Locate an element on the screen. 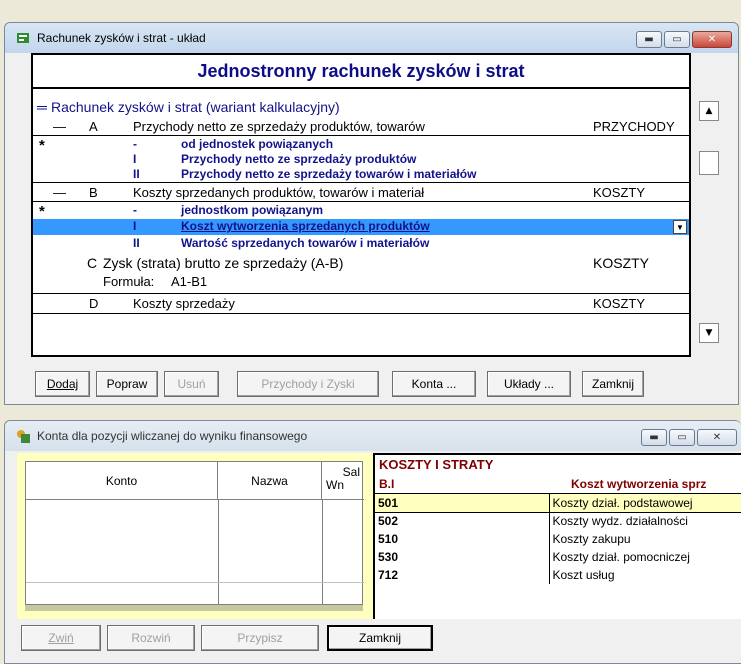  title-bar: Rachunek zysków i strat - układ ▬ ▭ ✕ is located at coordinates (371, 38).